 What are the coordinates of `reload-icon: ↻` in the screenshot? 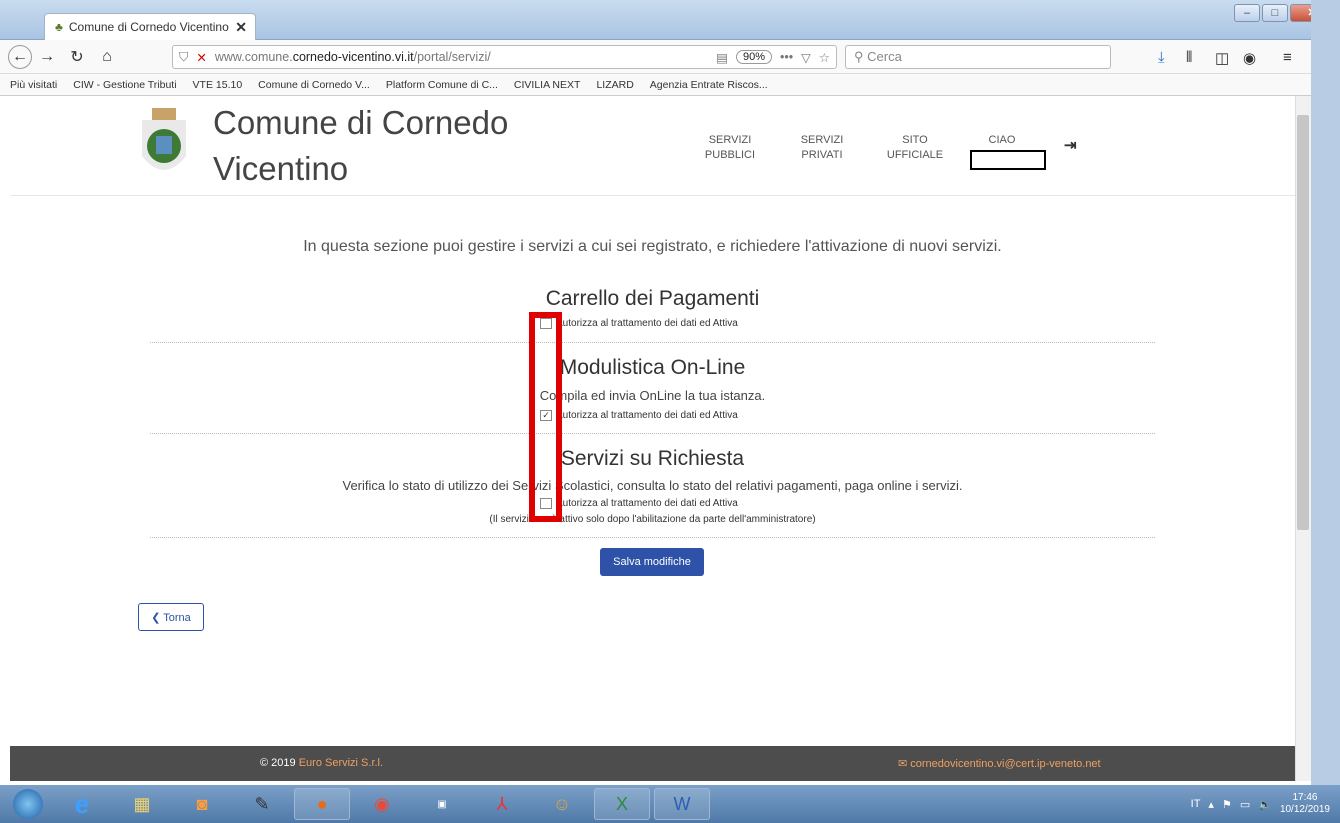 It's located at (77, 57).